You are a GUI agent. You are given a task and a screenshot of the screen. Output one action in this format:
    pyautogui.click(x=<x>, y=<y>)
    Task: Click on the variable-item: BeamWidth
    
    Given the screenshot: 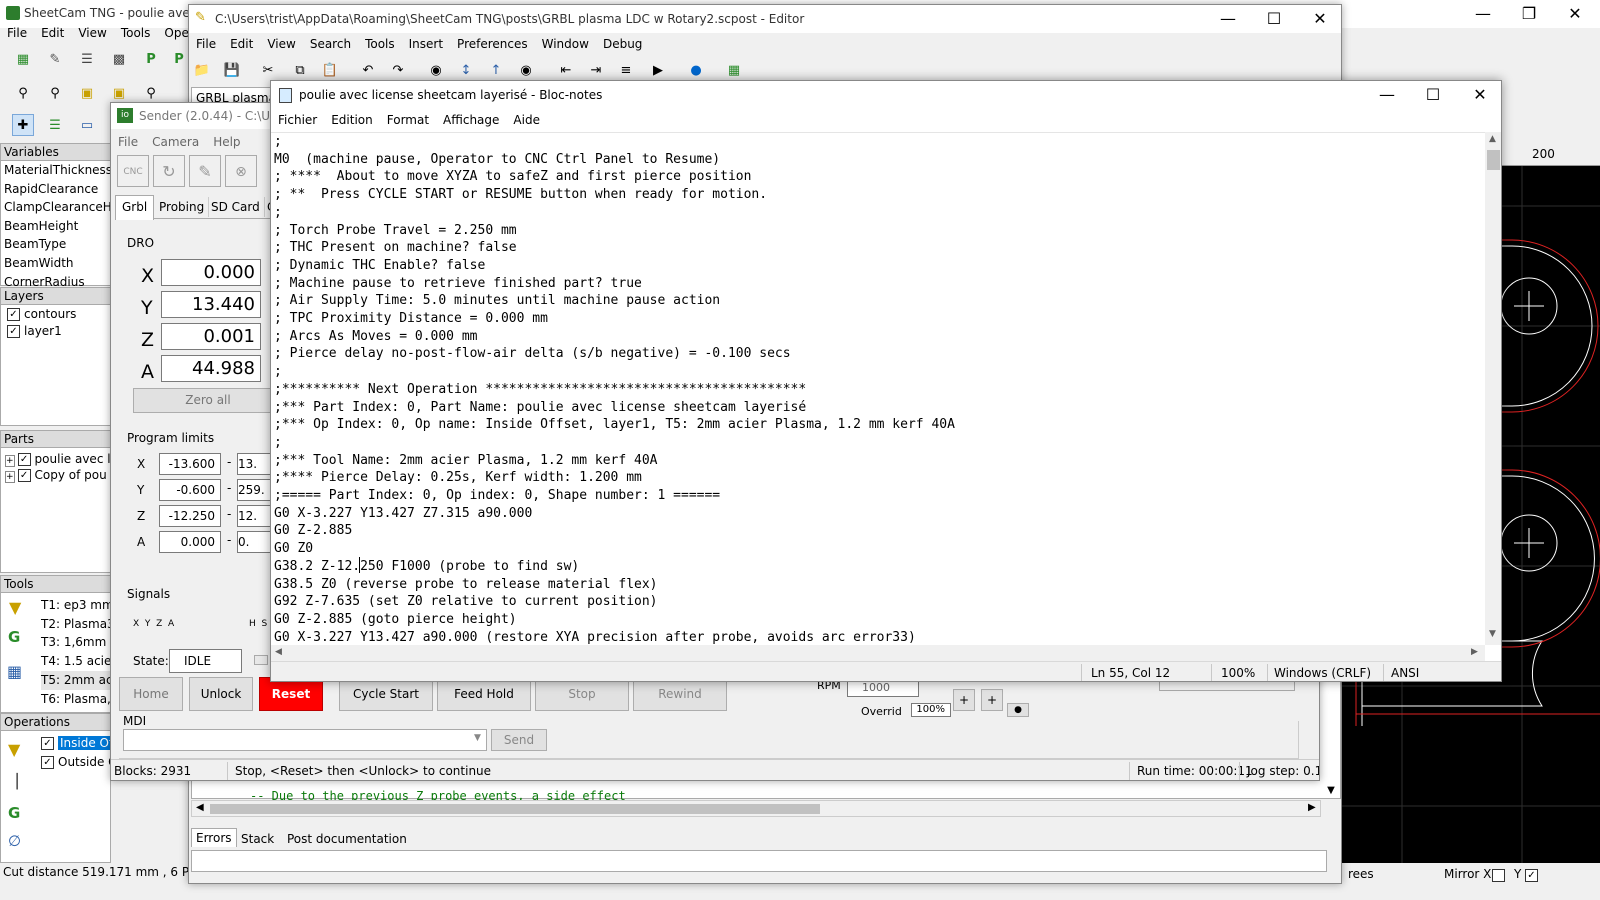 What is the action you would take?
    pyautogui.click(x=57, y=263)
    